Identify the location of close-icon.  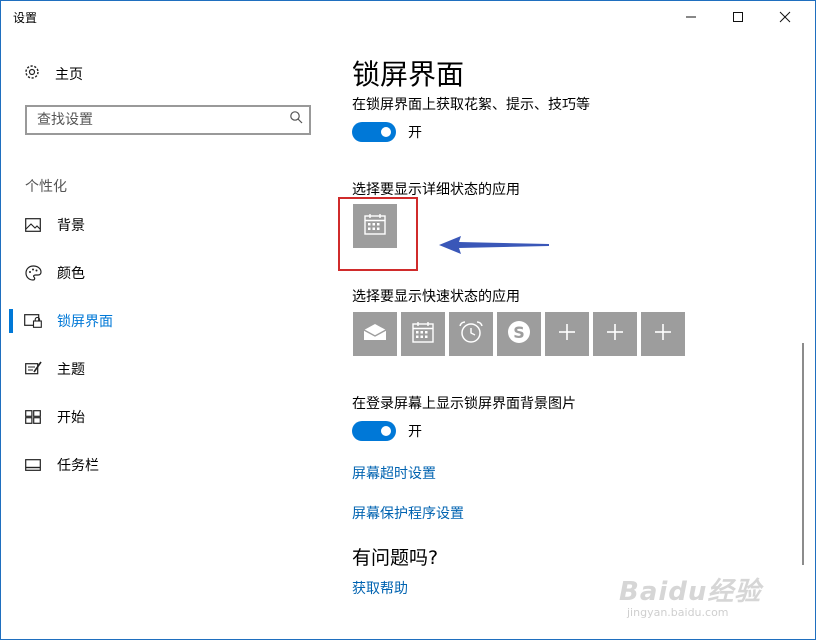
(785, 17).